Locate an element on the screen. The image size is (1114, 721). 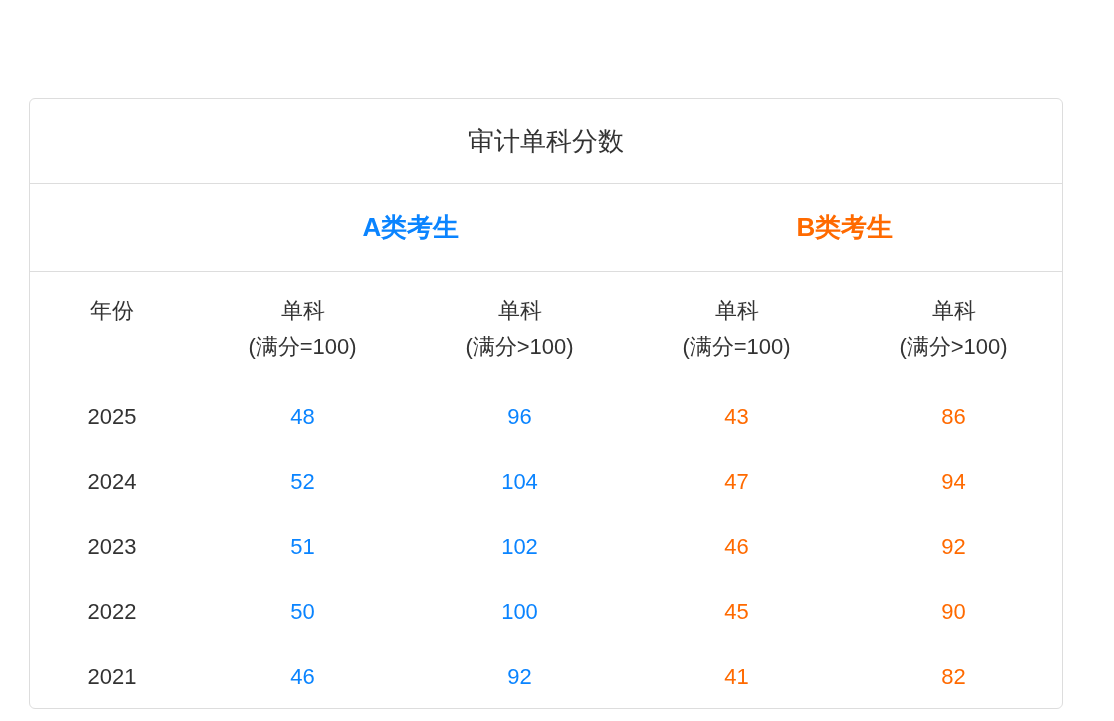
score-cell: 96 is located at coordinates (519, 416).